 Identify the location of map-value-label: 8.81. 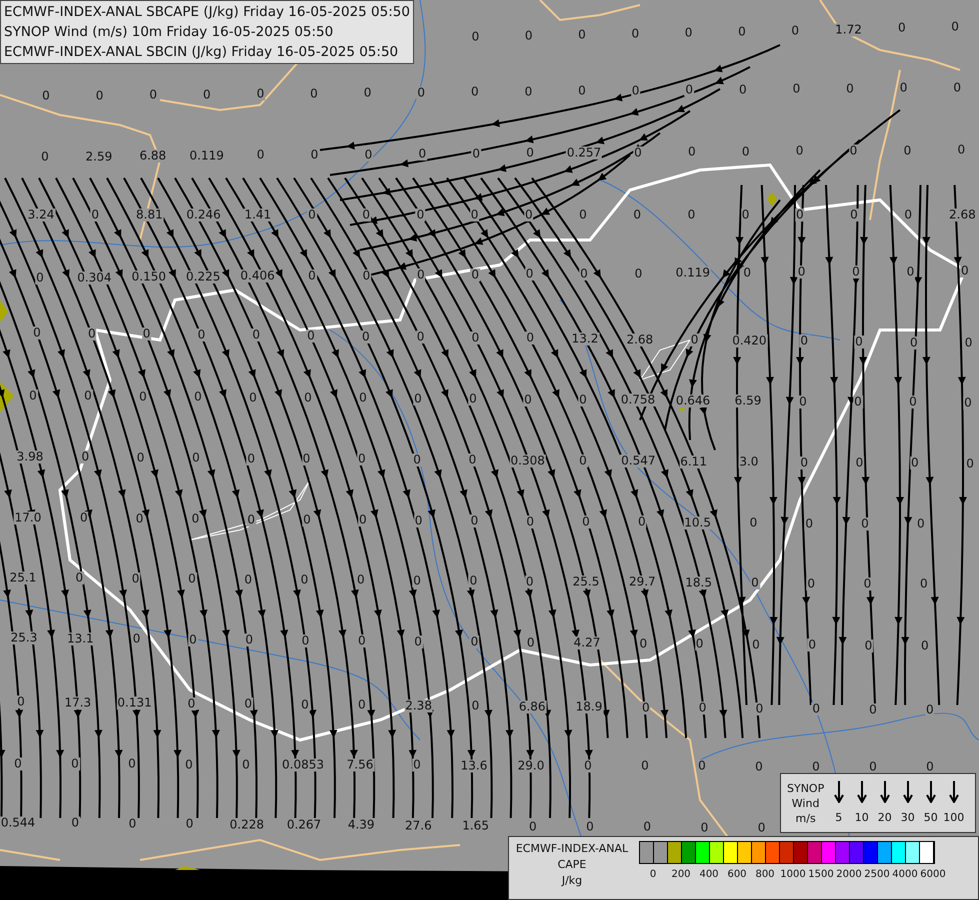
(149, 215).